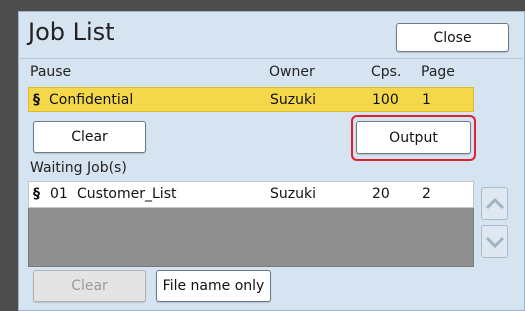  I want to click on waiting-job-row: § 01 Customer_List Suzuki 20 2, so click(251, 194).